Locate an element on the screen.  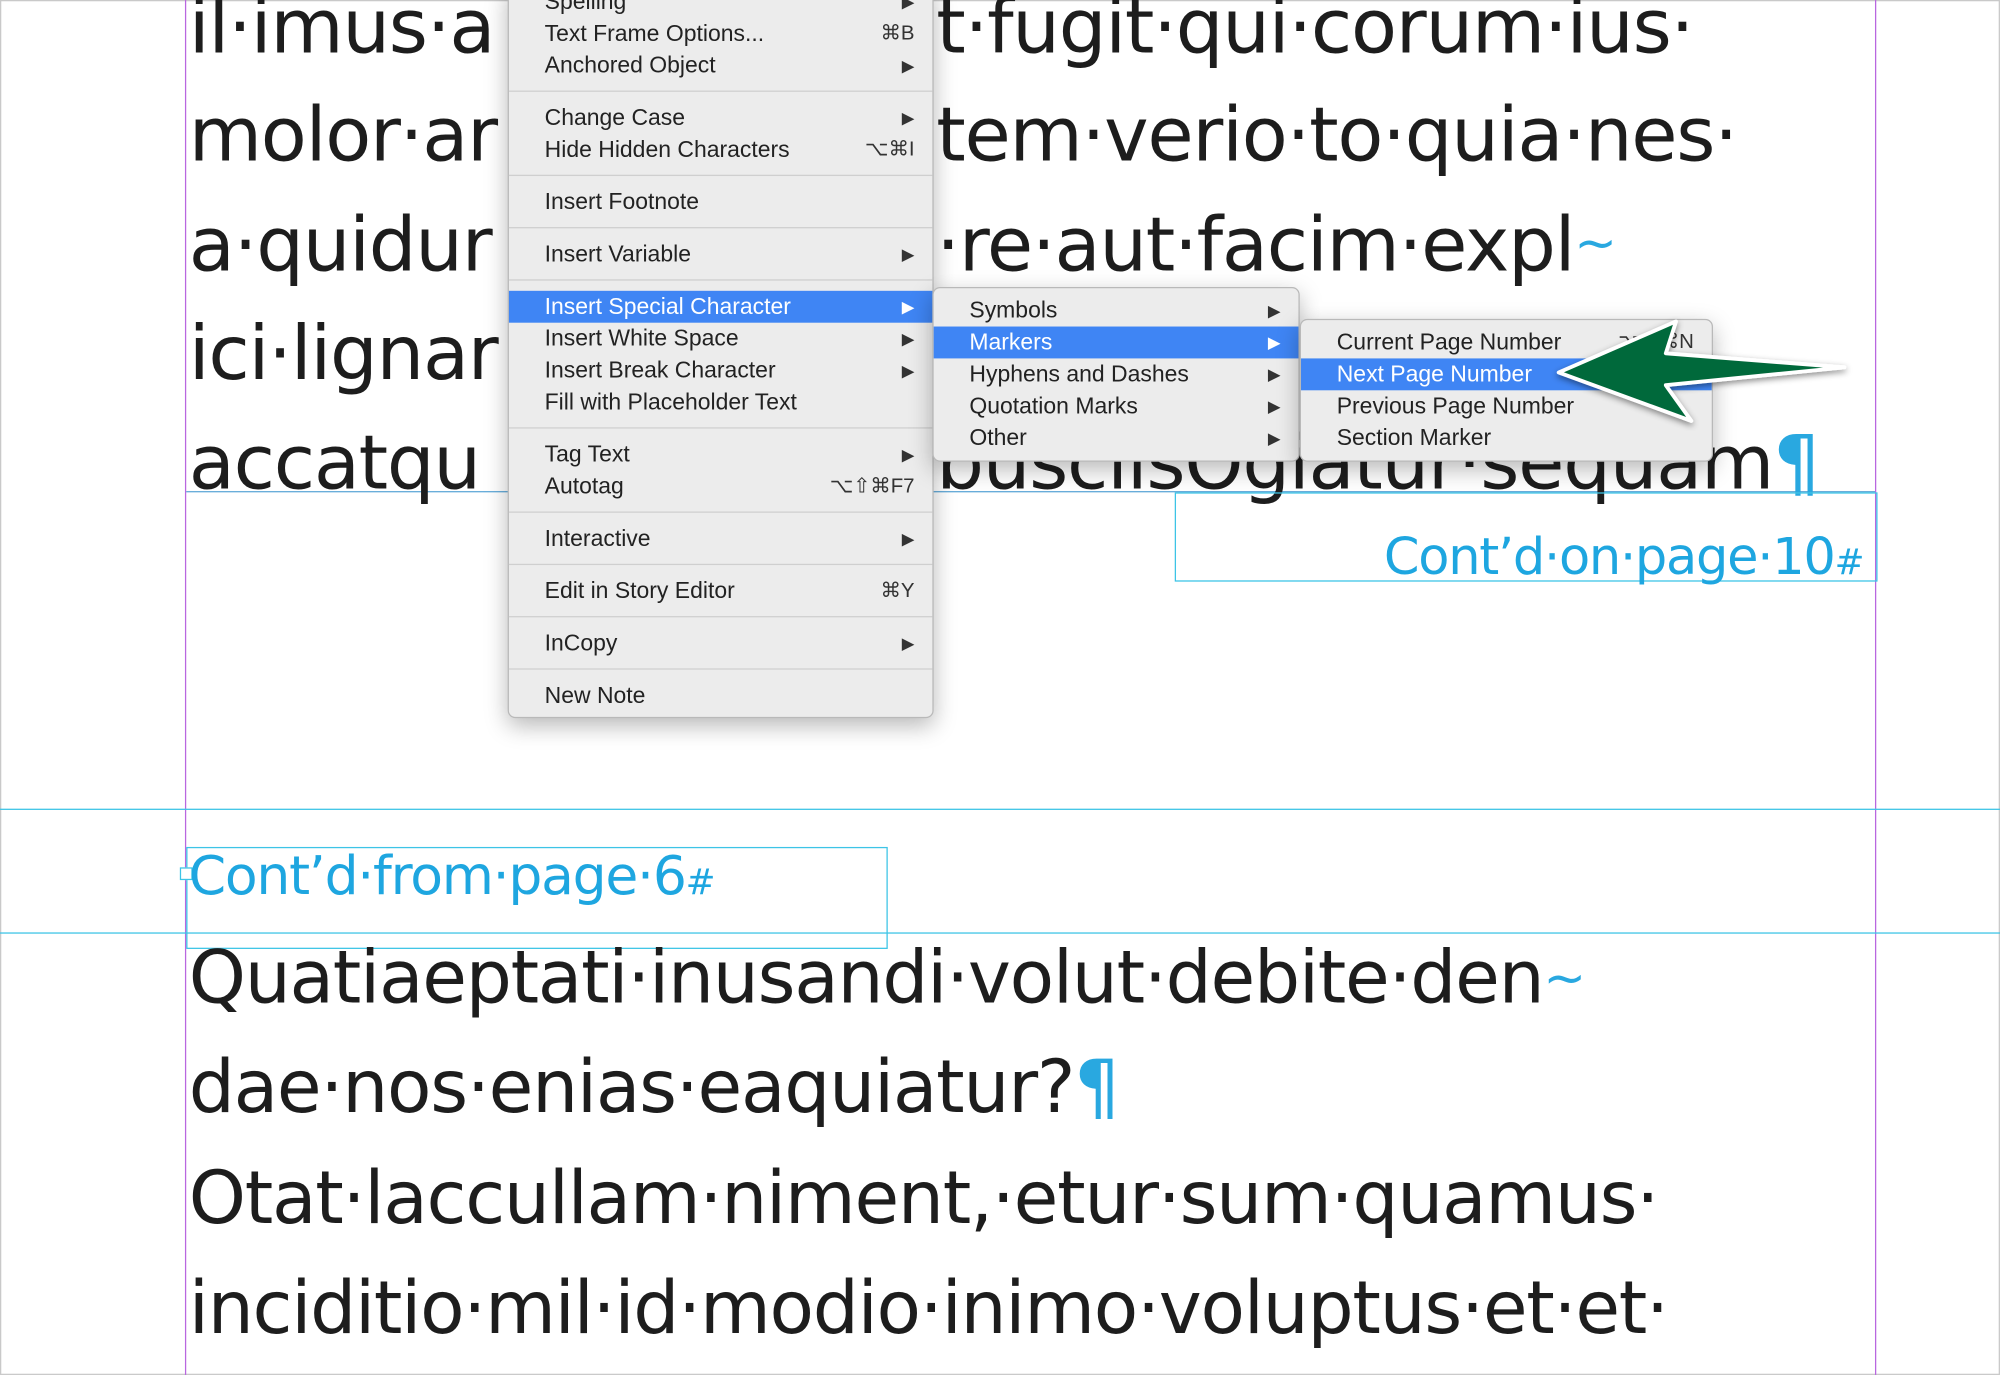
menu-item-tag-text: Tag Text ▶ is located at coordinates (720, 455).